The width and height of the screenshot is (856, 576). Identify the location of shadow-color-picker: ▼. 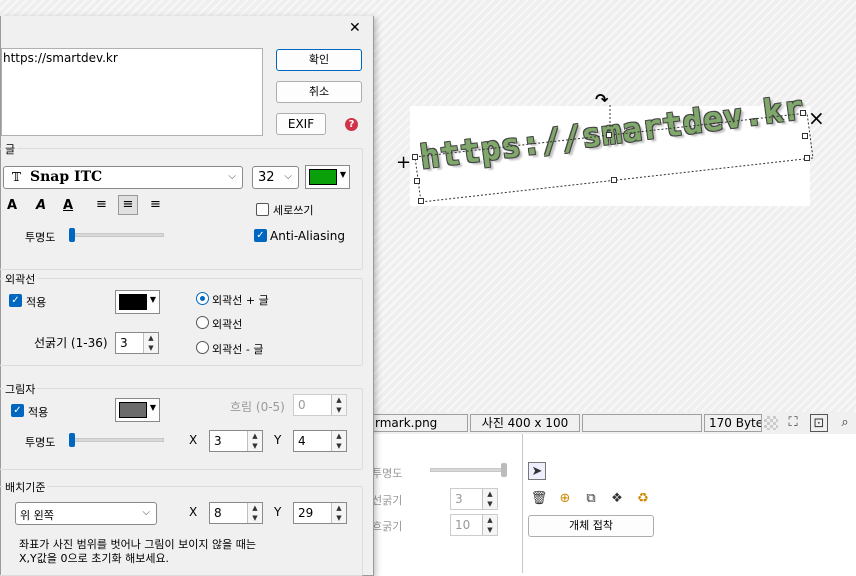
(137, 410).